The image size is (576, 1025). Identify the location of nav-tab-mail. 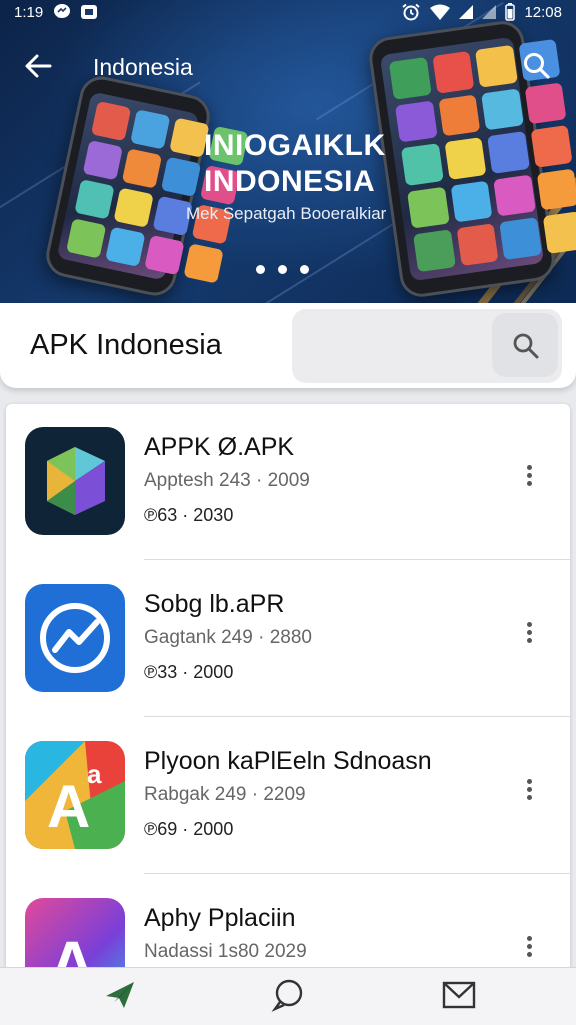
(459, 996).